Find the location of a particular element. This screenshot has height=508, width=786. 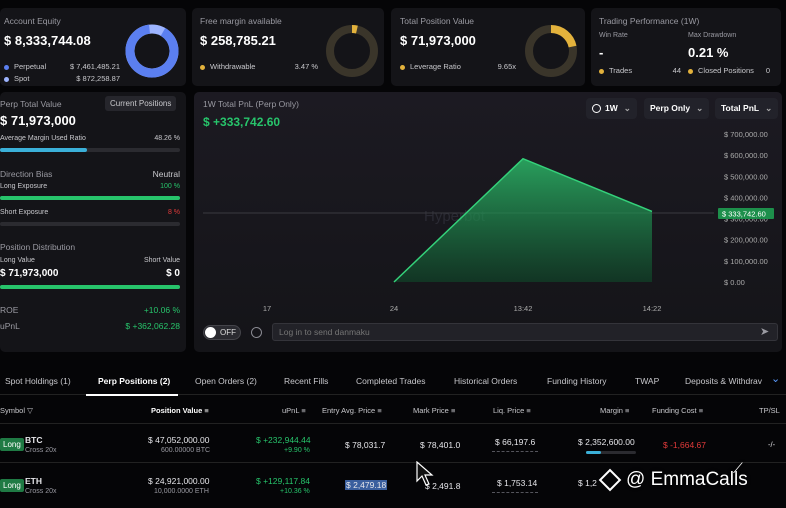

header-margin: Margin ≡ is located at coordinates (614, 410).